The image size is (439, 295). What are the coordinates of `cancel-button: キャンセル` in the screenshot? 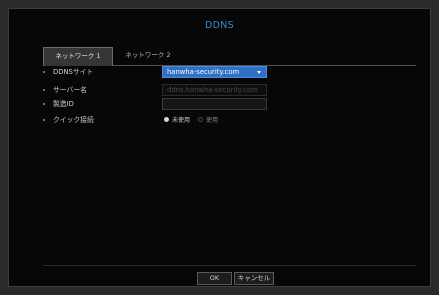 It's located at (254, 278).